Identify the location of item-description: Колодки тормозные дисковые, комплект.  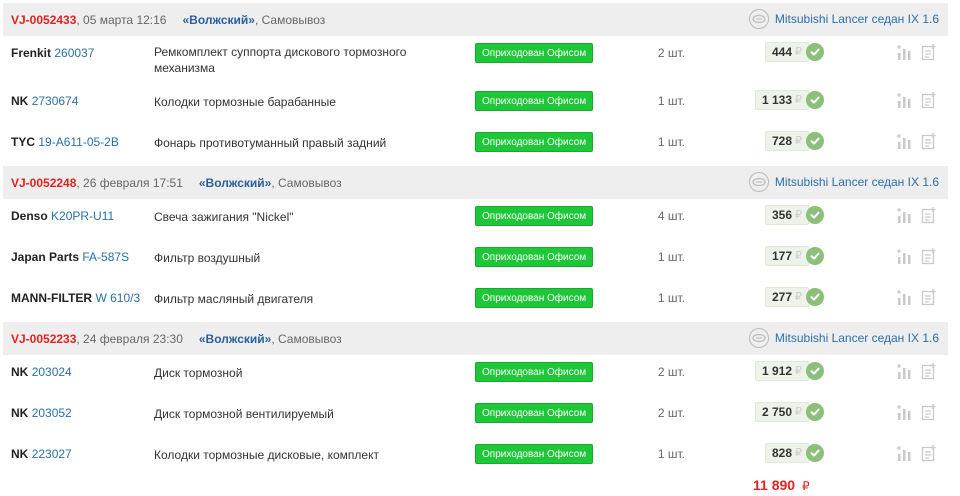
(266, 455).